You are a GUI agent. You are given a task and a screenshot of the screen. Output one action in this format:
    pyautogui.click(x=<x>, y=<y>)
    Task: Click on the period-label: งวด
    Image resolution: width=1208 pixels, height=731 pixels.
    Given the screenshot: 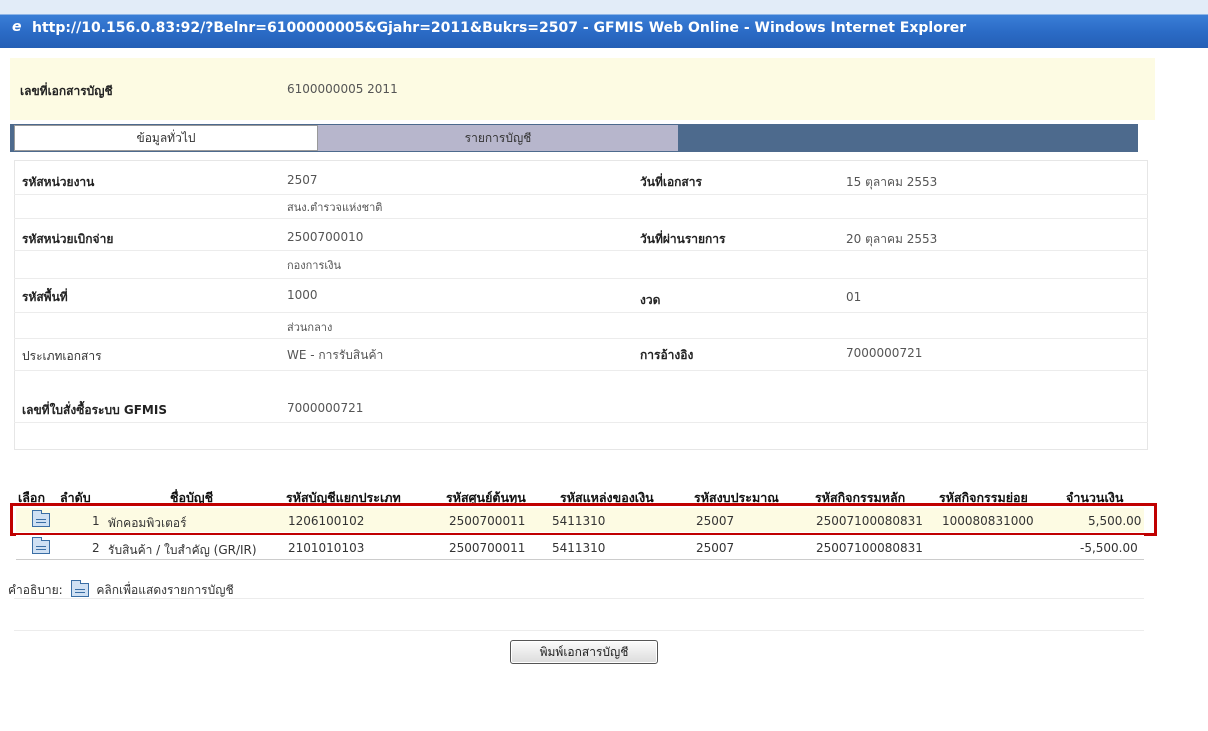 What is the action you would take?
    pyautogui.click(x=650, y=300)
    